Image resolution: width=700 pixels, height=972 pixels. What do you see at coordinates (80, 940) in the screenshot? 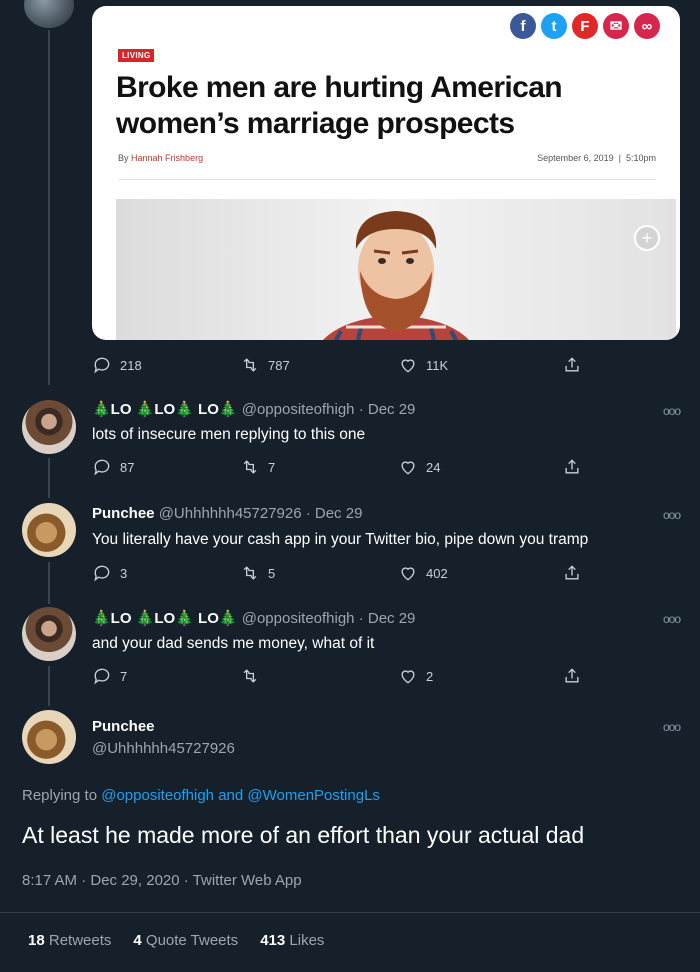
I see `retweets-label: Retweets` at bounding box center [80, 940].